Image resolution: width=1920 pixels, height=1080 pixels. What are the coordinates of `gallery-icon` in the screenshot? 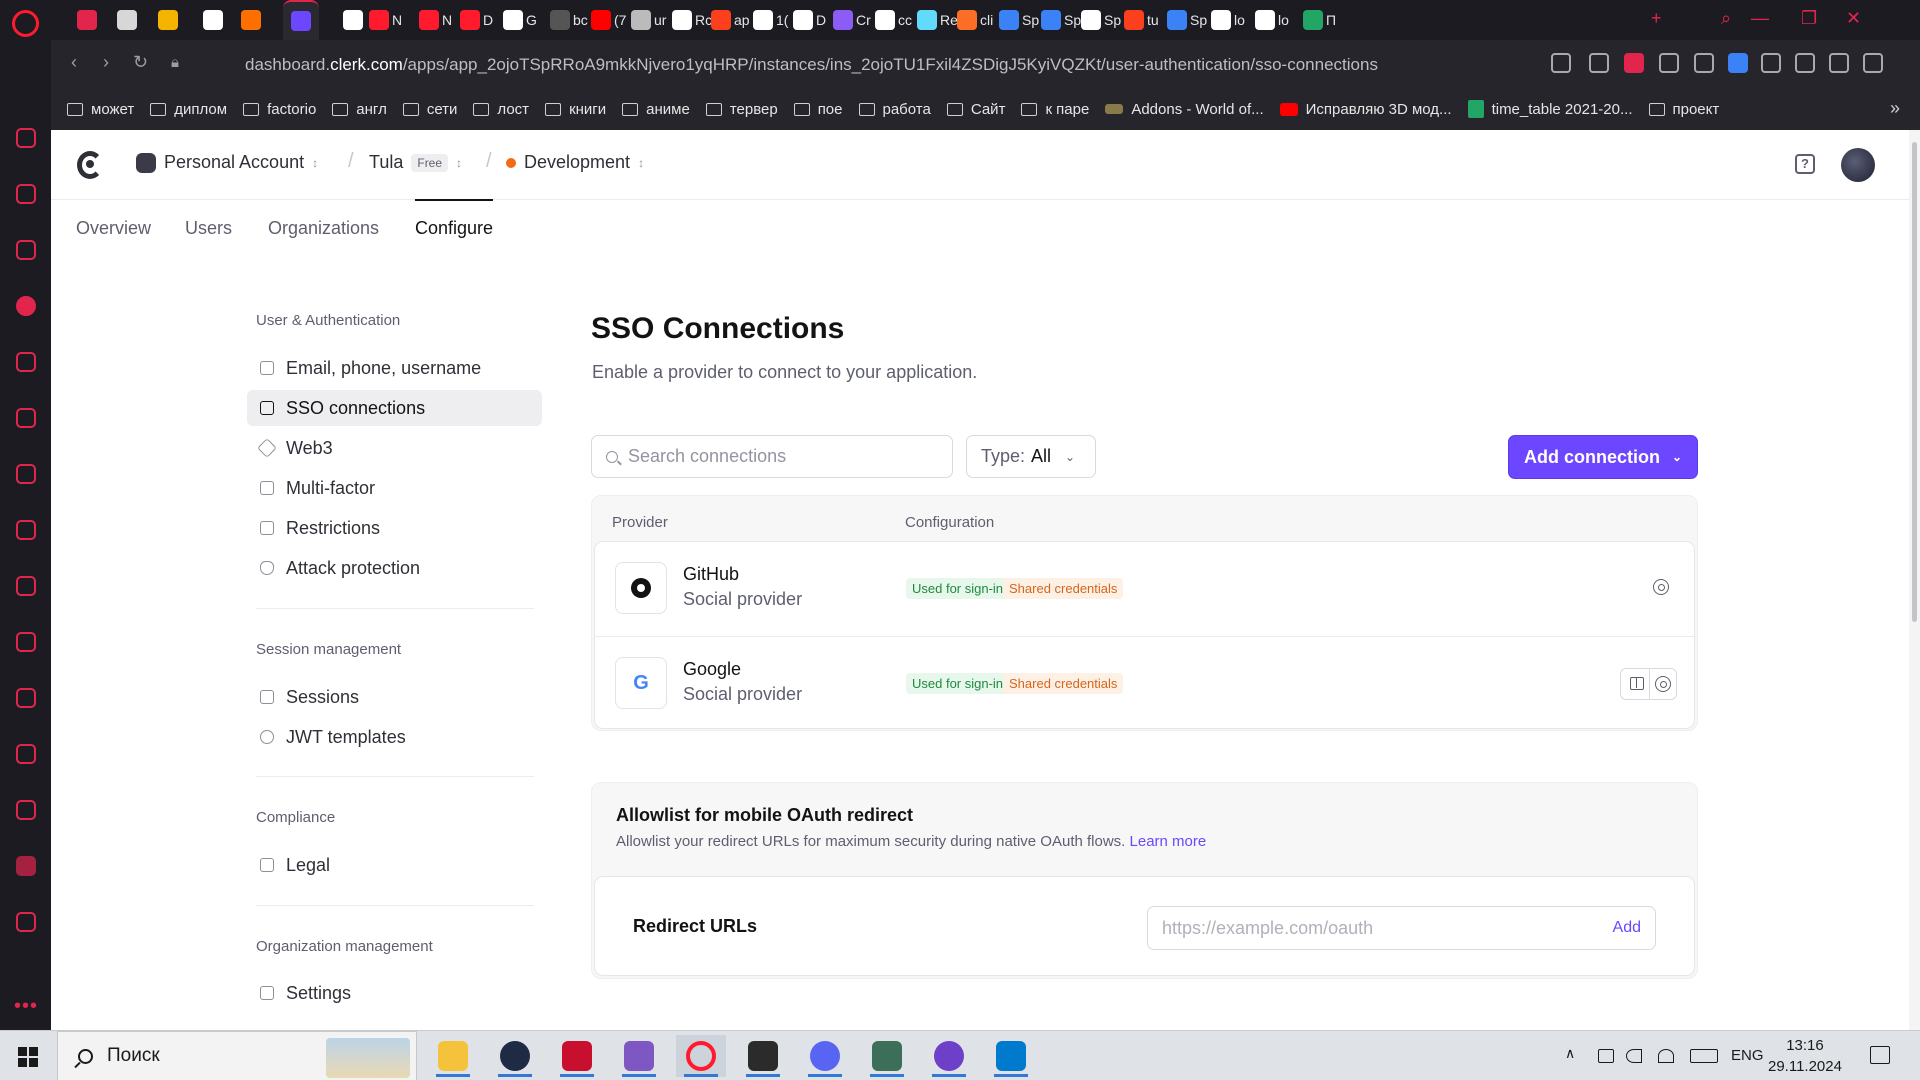 It's located at (25, 922).